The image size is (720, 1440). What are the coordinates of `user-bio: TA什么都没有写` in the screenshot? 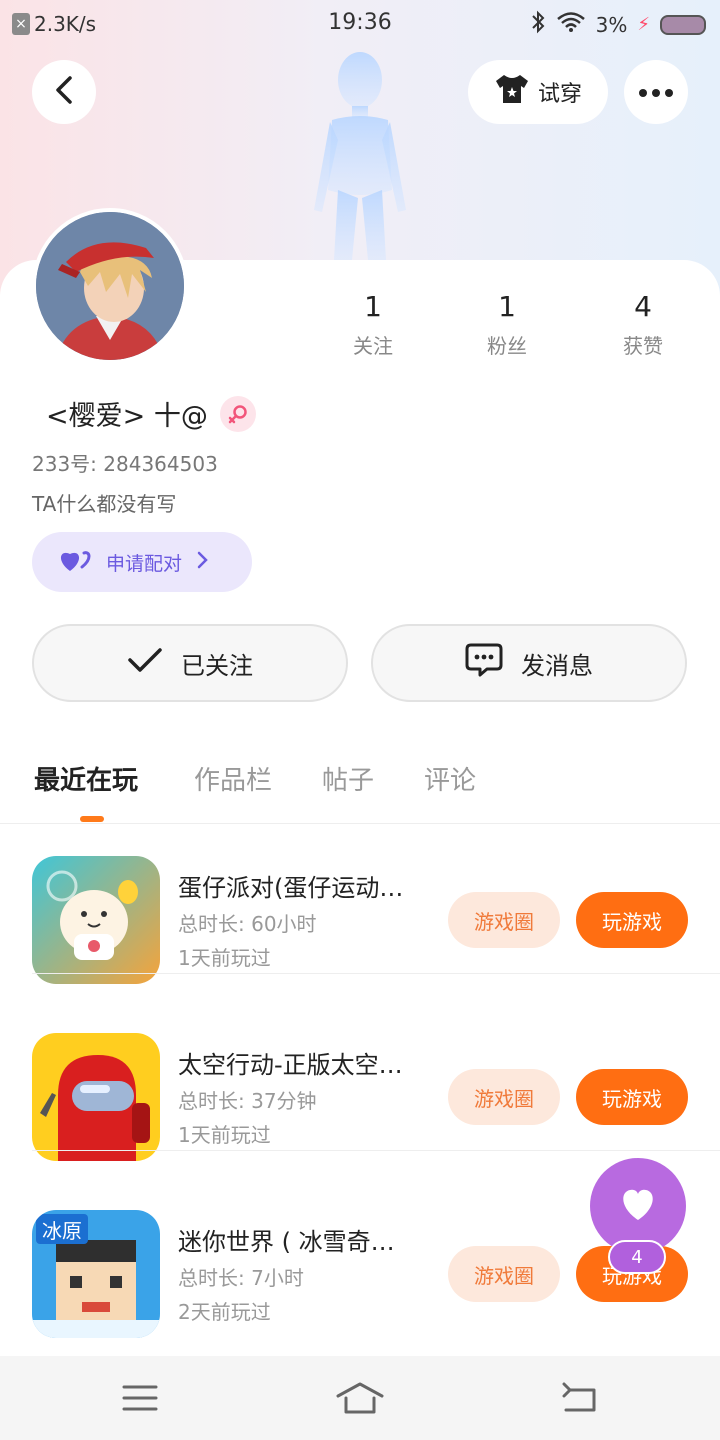 It's located at (104, 504).